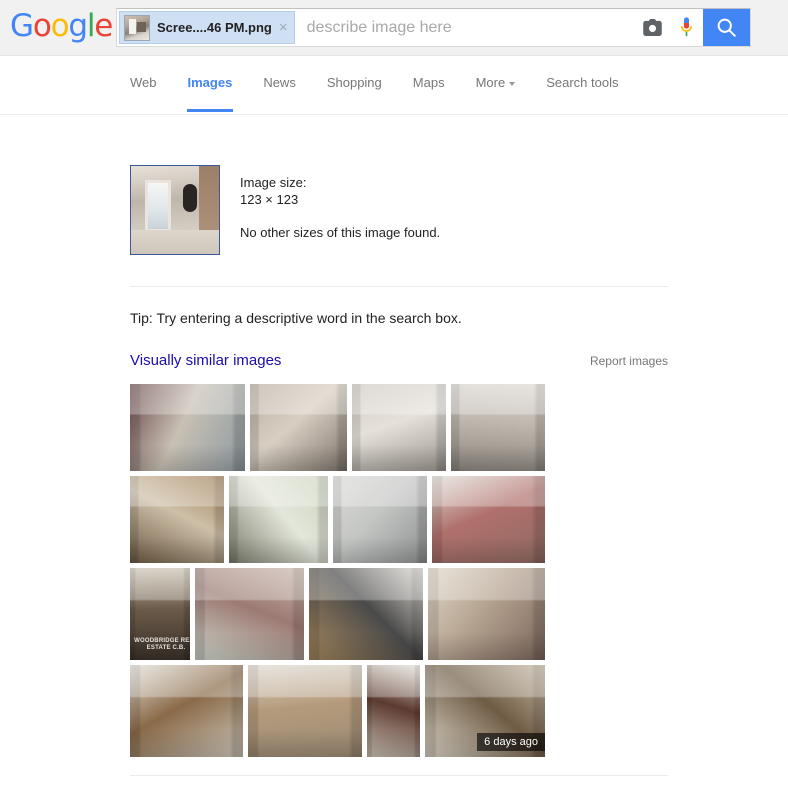 This screenshot has height=807, width=788. I want to click on chip-filename-label: Scree....46 PM.png, so click(214, 27).